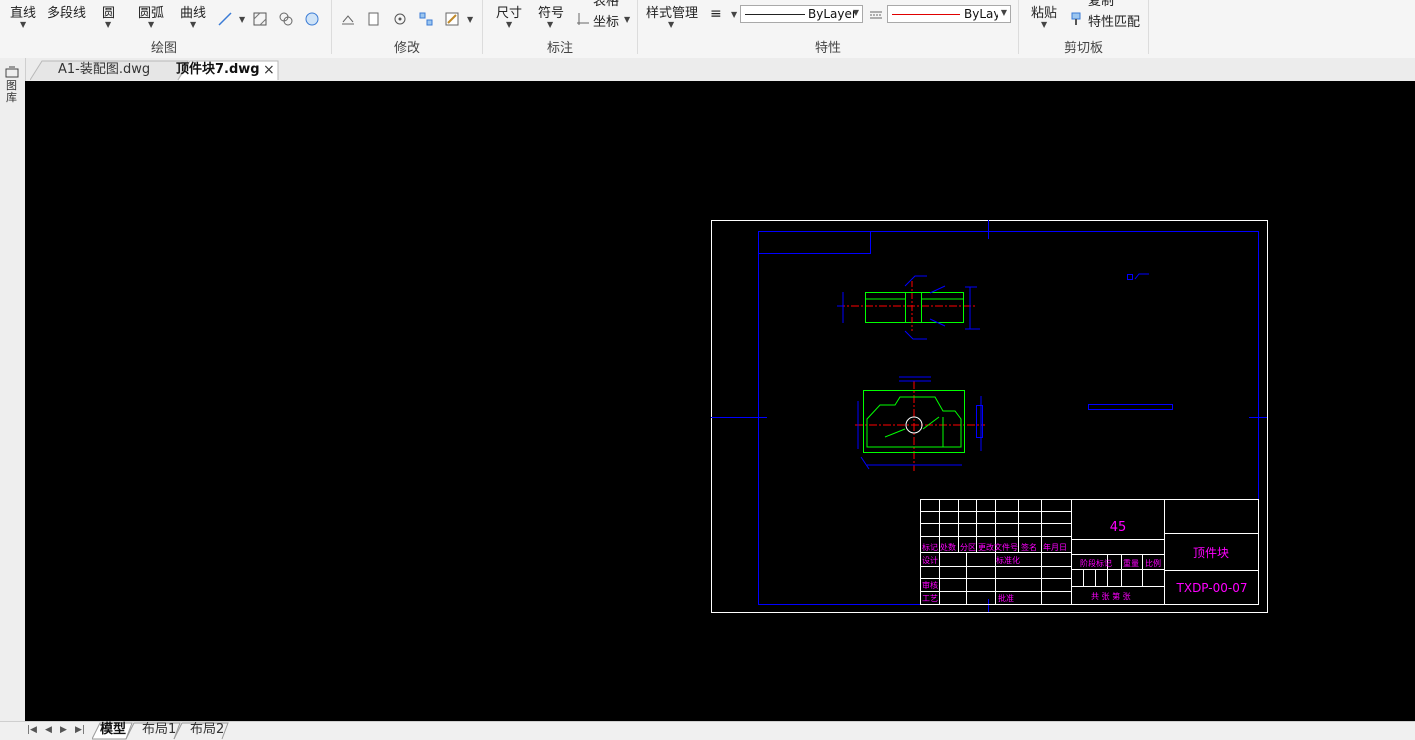 Image resolution: width=1415 pixels, height=740 pixels. What do you see at coordinates (968, 547) in the screenshot?
I see `col-header-zone: 分区` at bounding box center [968, 547].